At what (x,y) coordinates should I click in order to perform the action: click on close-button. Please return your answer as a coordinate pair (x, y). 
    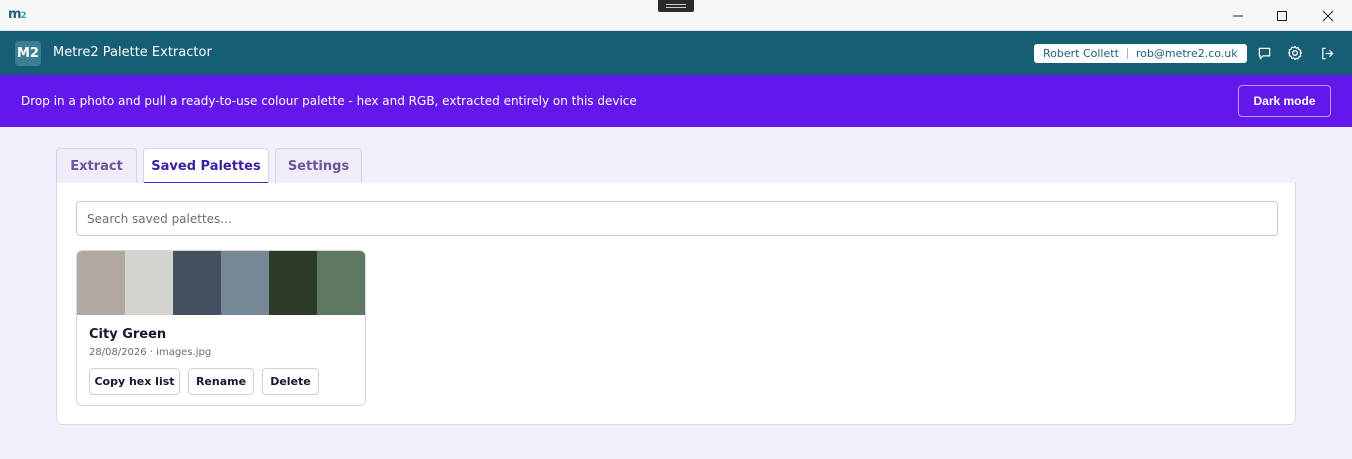
    Looking at the image, I should click on (1328, 15).